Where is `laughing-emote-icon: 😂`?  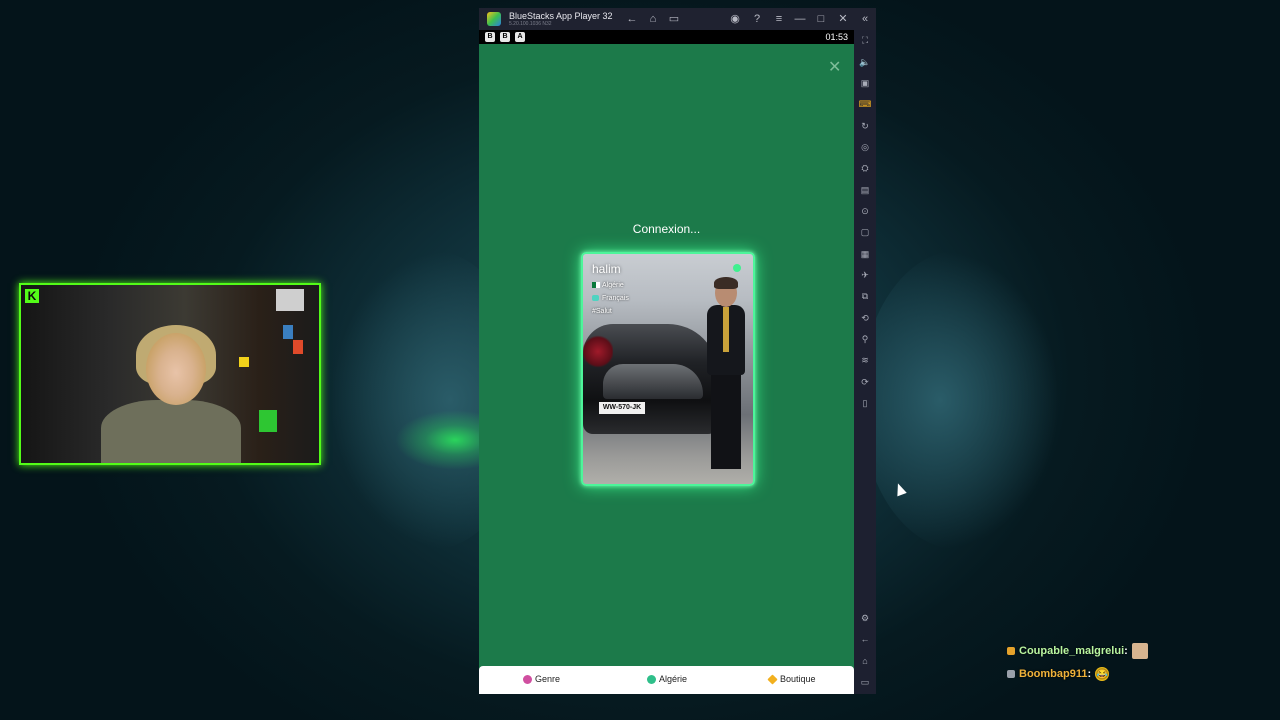
laughing-emote-icon: 😂 is located at coordinates (1102, 674).